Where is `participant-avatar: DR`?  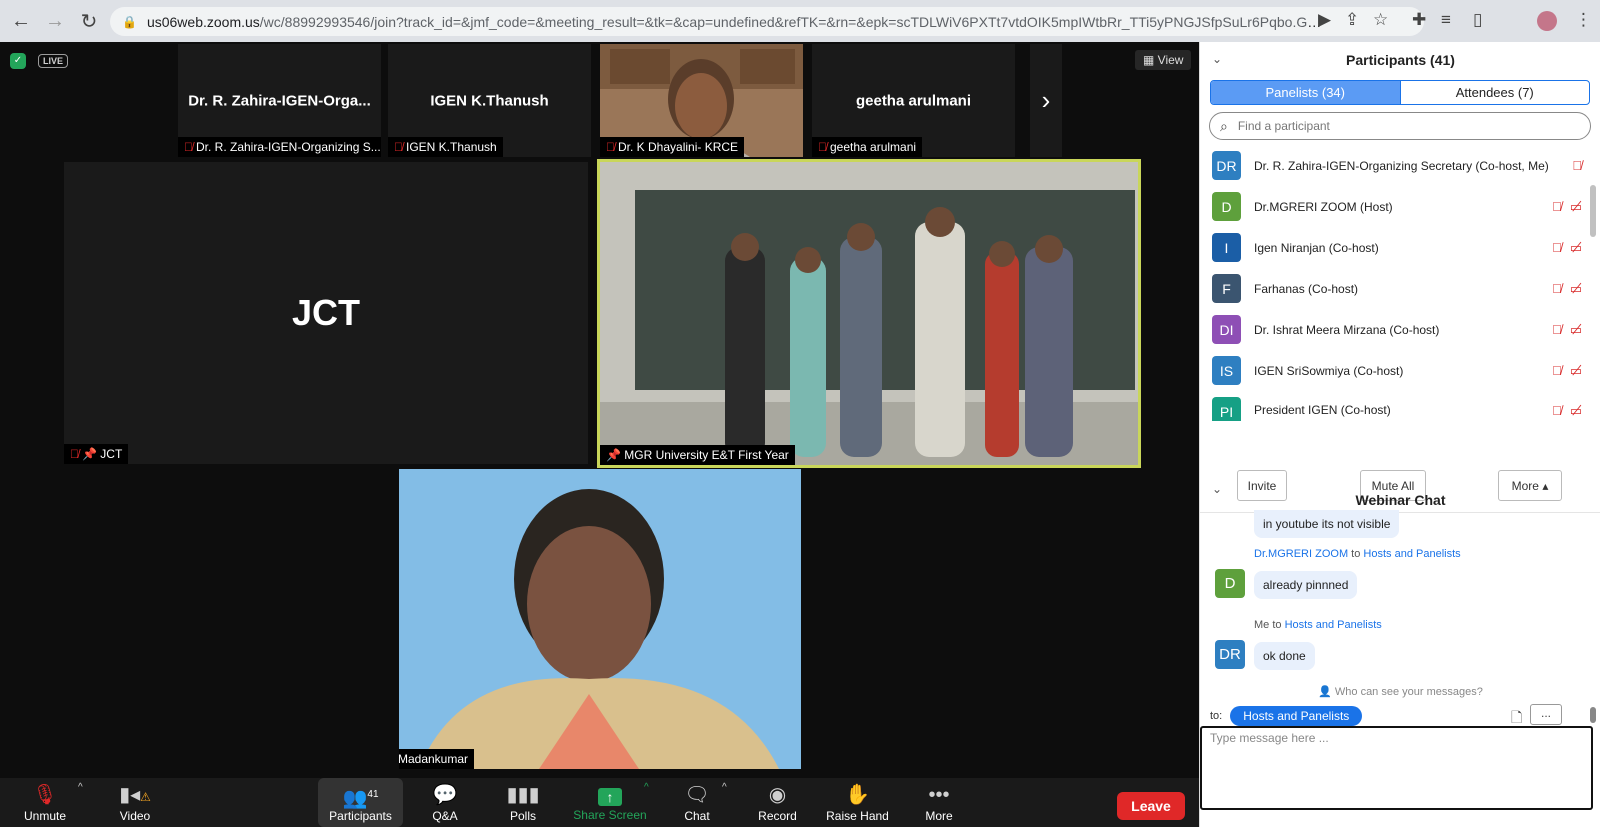
participant-avatar: DR is located at coordinates (1226, 165).